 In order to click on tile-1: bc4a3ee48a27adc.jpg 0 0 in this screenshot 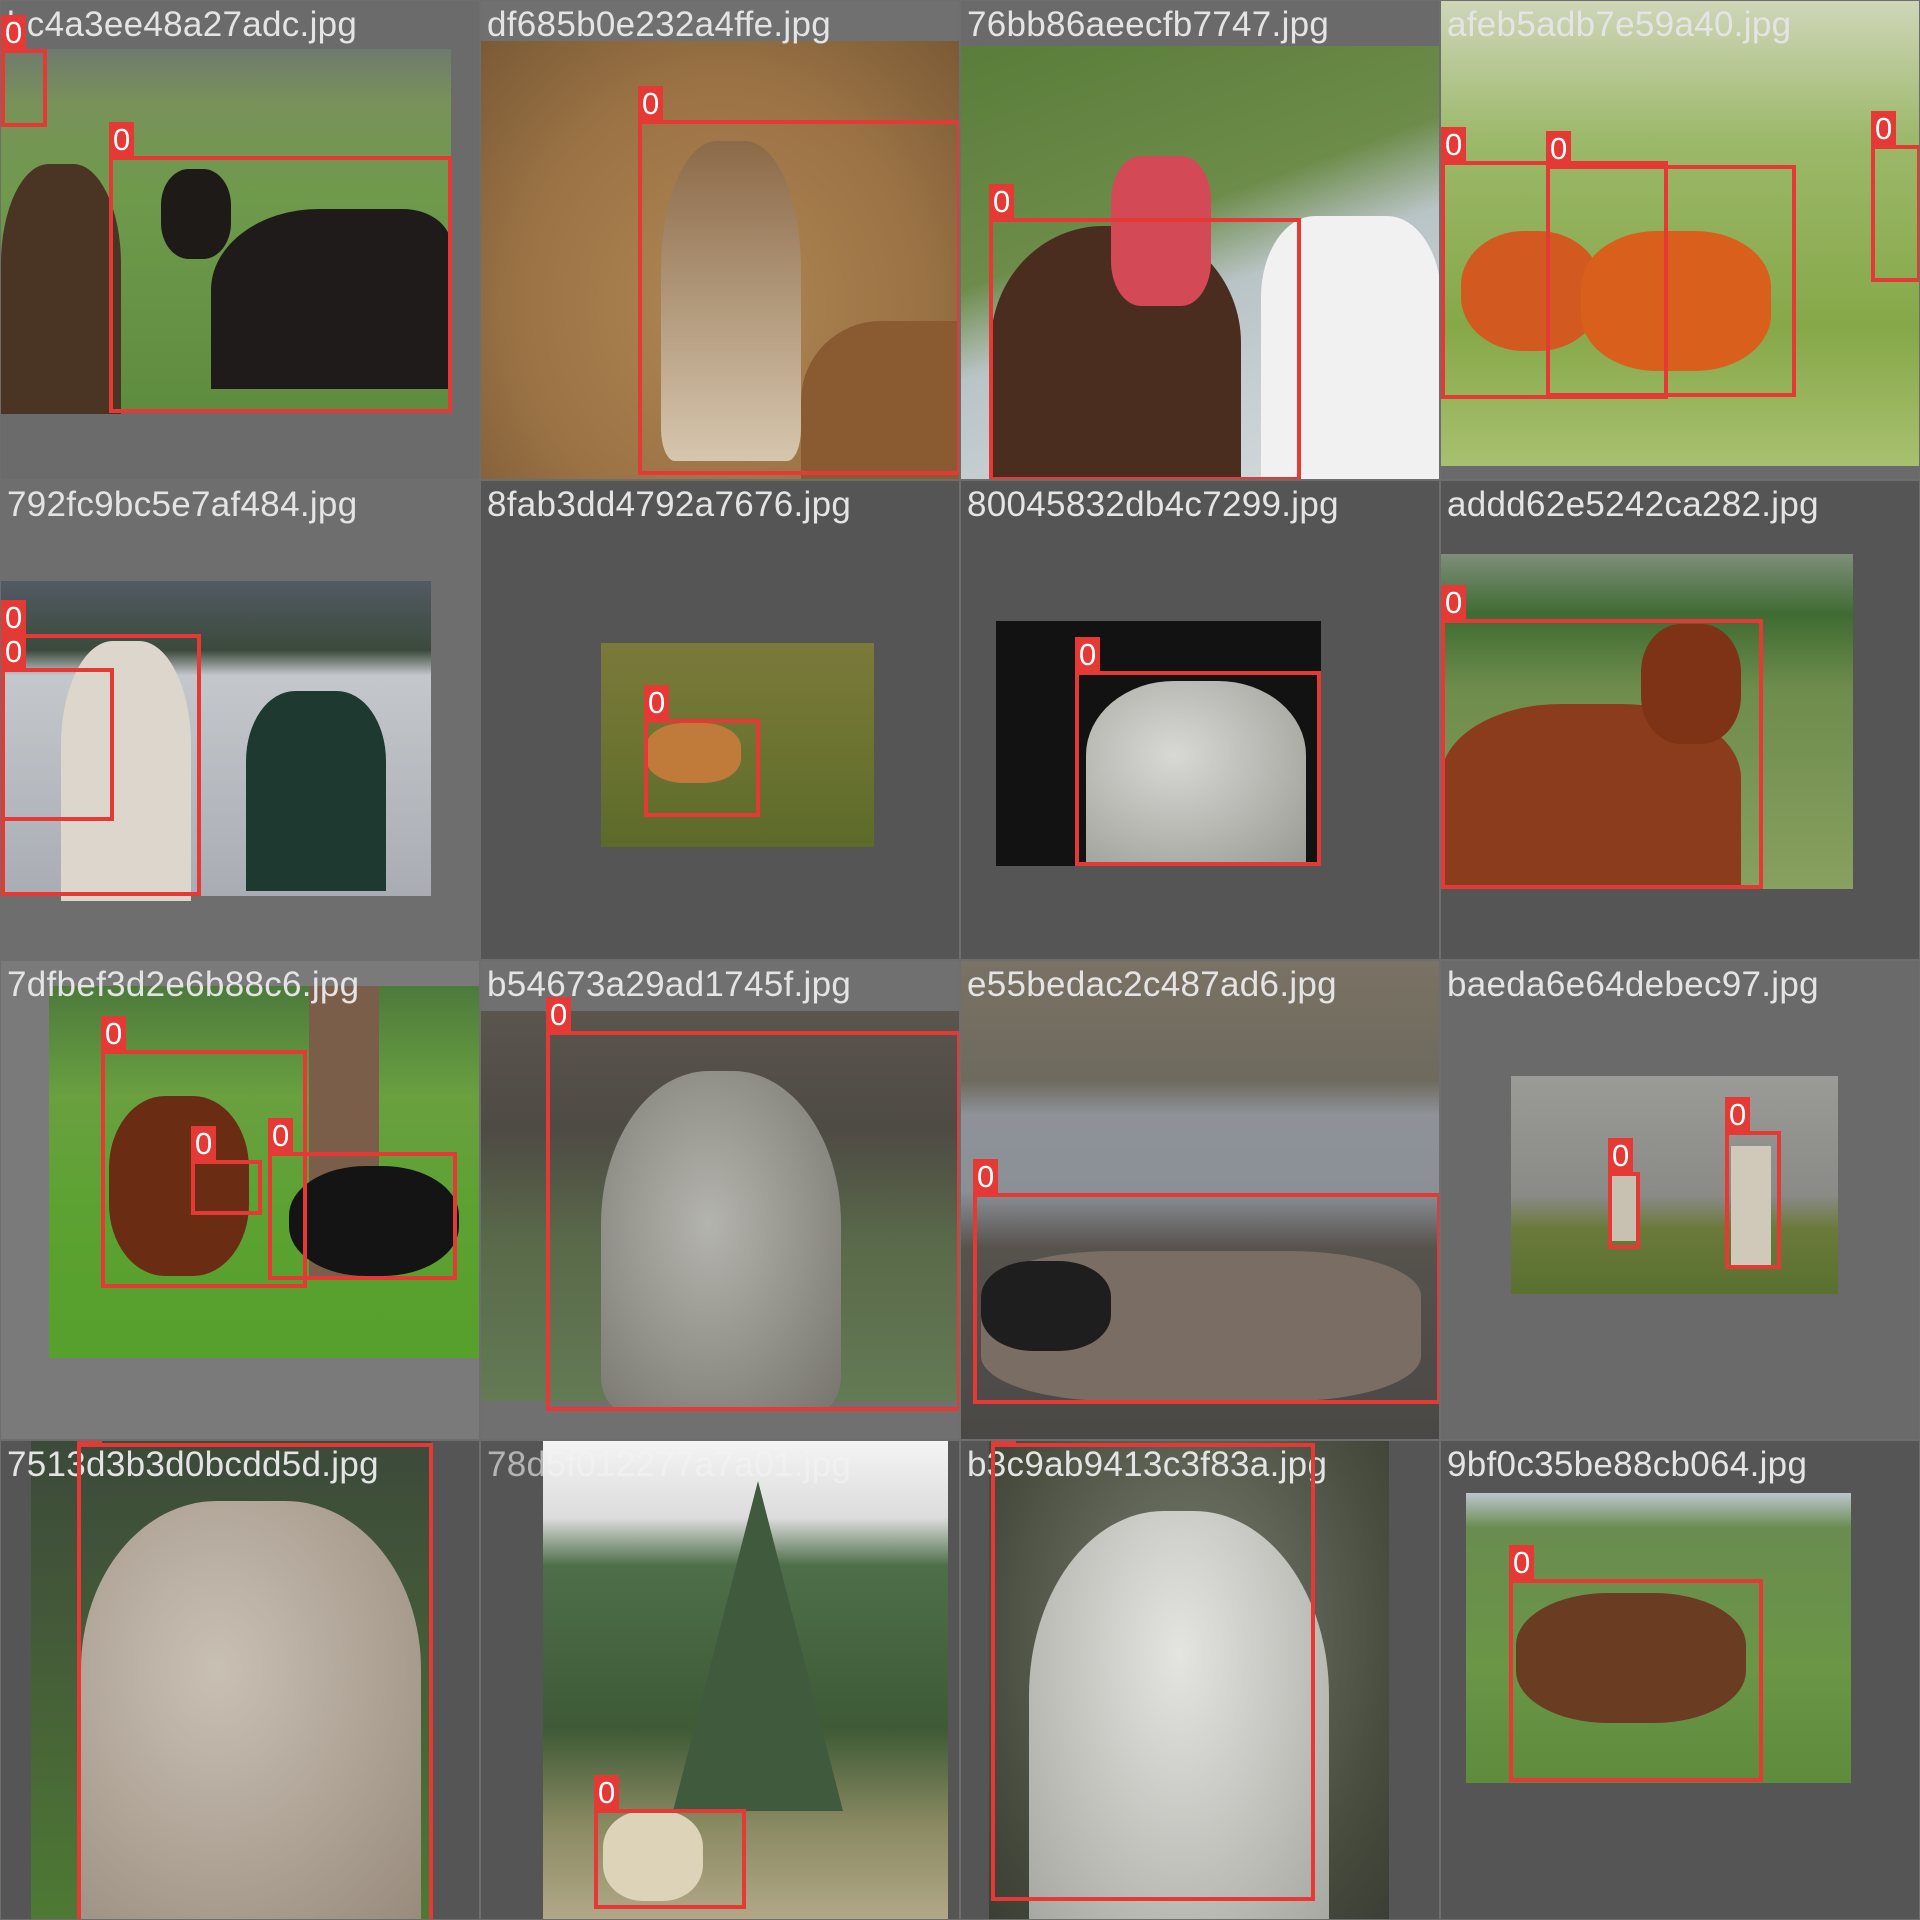, I will do `click(240, 240)`.